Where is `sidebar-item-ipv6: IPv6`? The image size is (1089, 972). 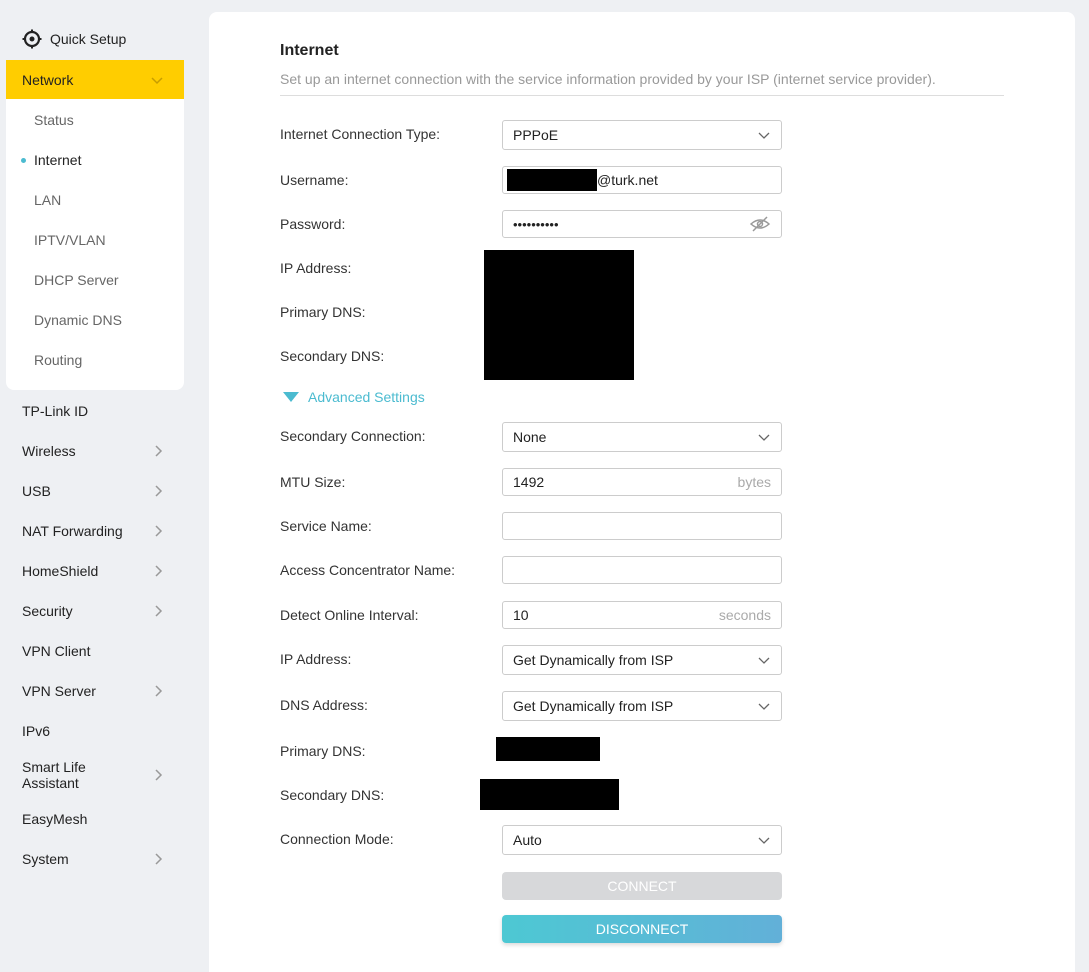 sidebar-item-ipv6: IPv6 is located at coordinates (94, 731).